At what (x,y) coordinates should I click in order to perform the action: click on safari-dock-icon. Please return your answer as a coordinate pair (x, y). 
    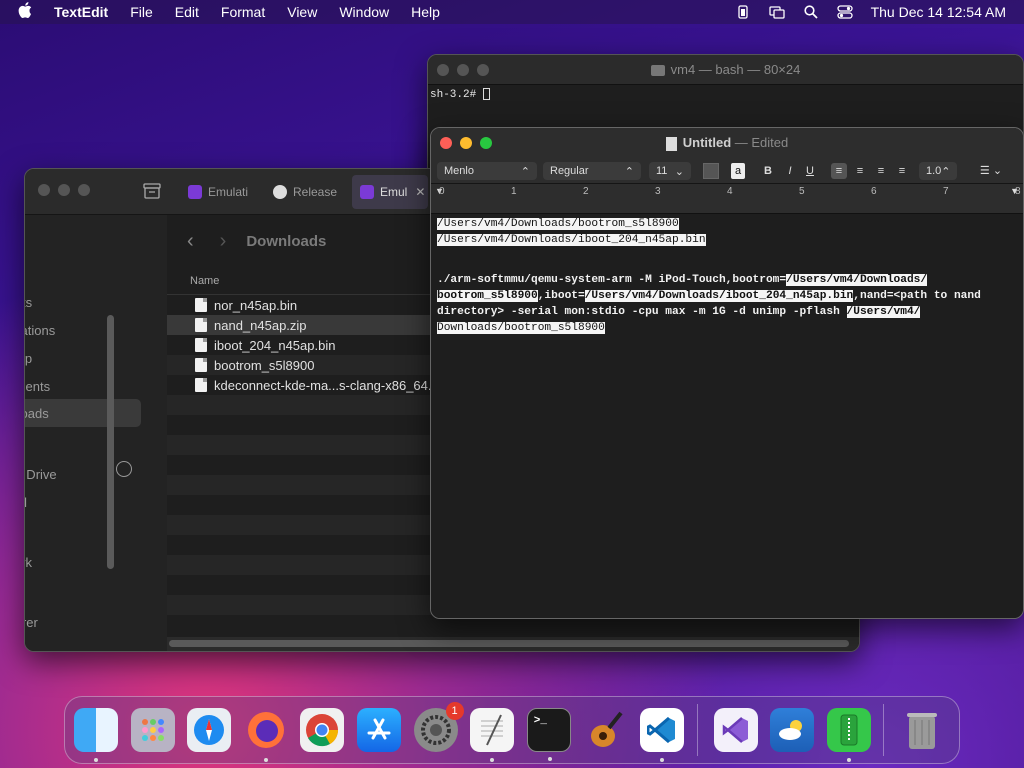
    Looking at the image, I should click on (209, 730).